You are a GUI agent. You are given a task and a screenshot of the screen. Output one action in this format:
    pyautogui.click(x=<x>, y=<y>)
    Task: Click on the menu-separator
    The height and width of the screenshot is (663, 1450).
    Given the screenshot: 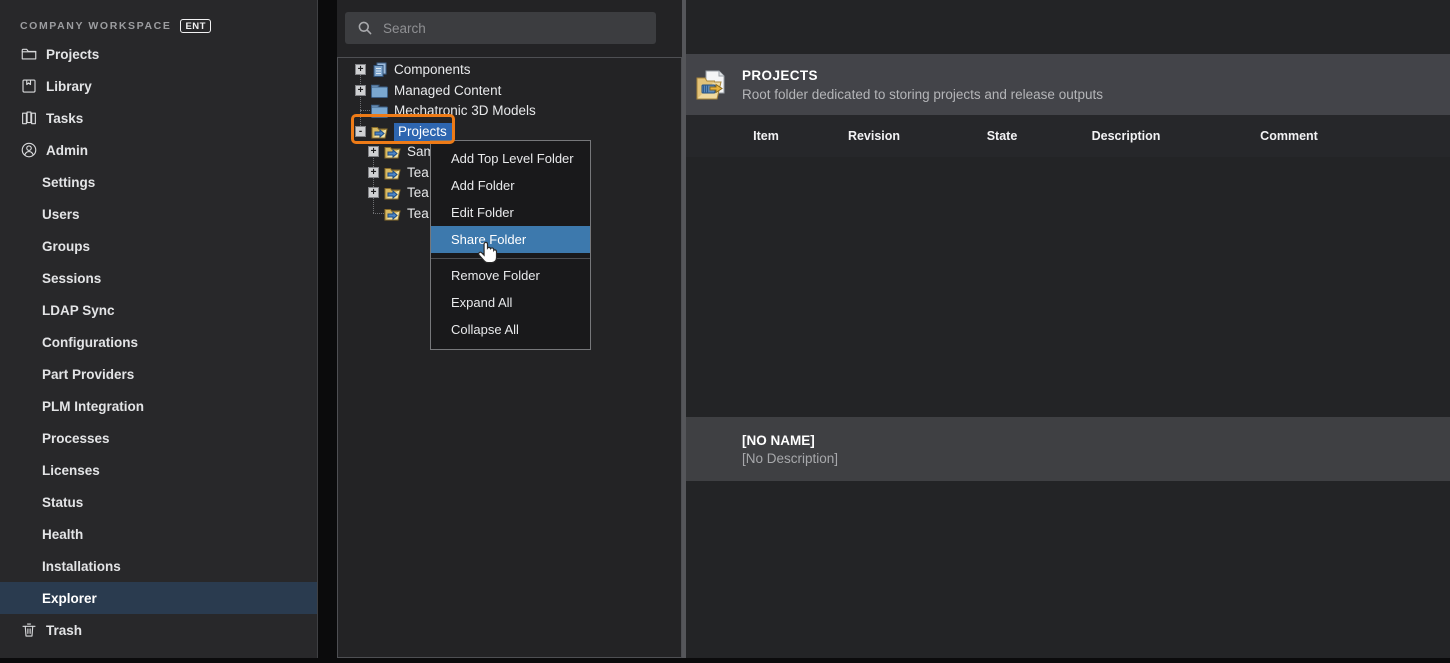 What is the action you would take?
    pyautogui.click(x=510, y=258)
    